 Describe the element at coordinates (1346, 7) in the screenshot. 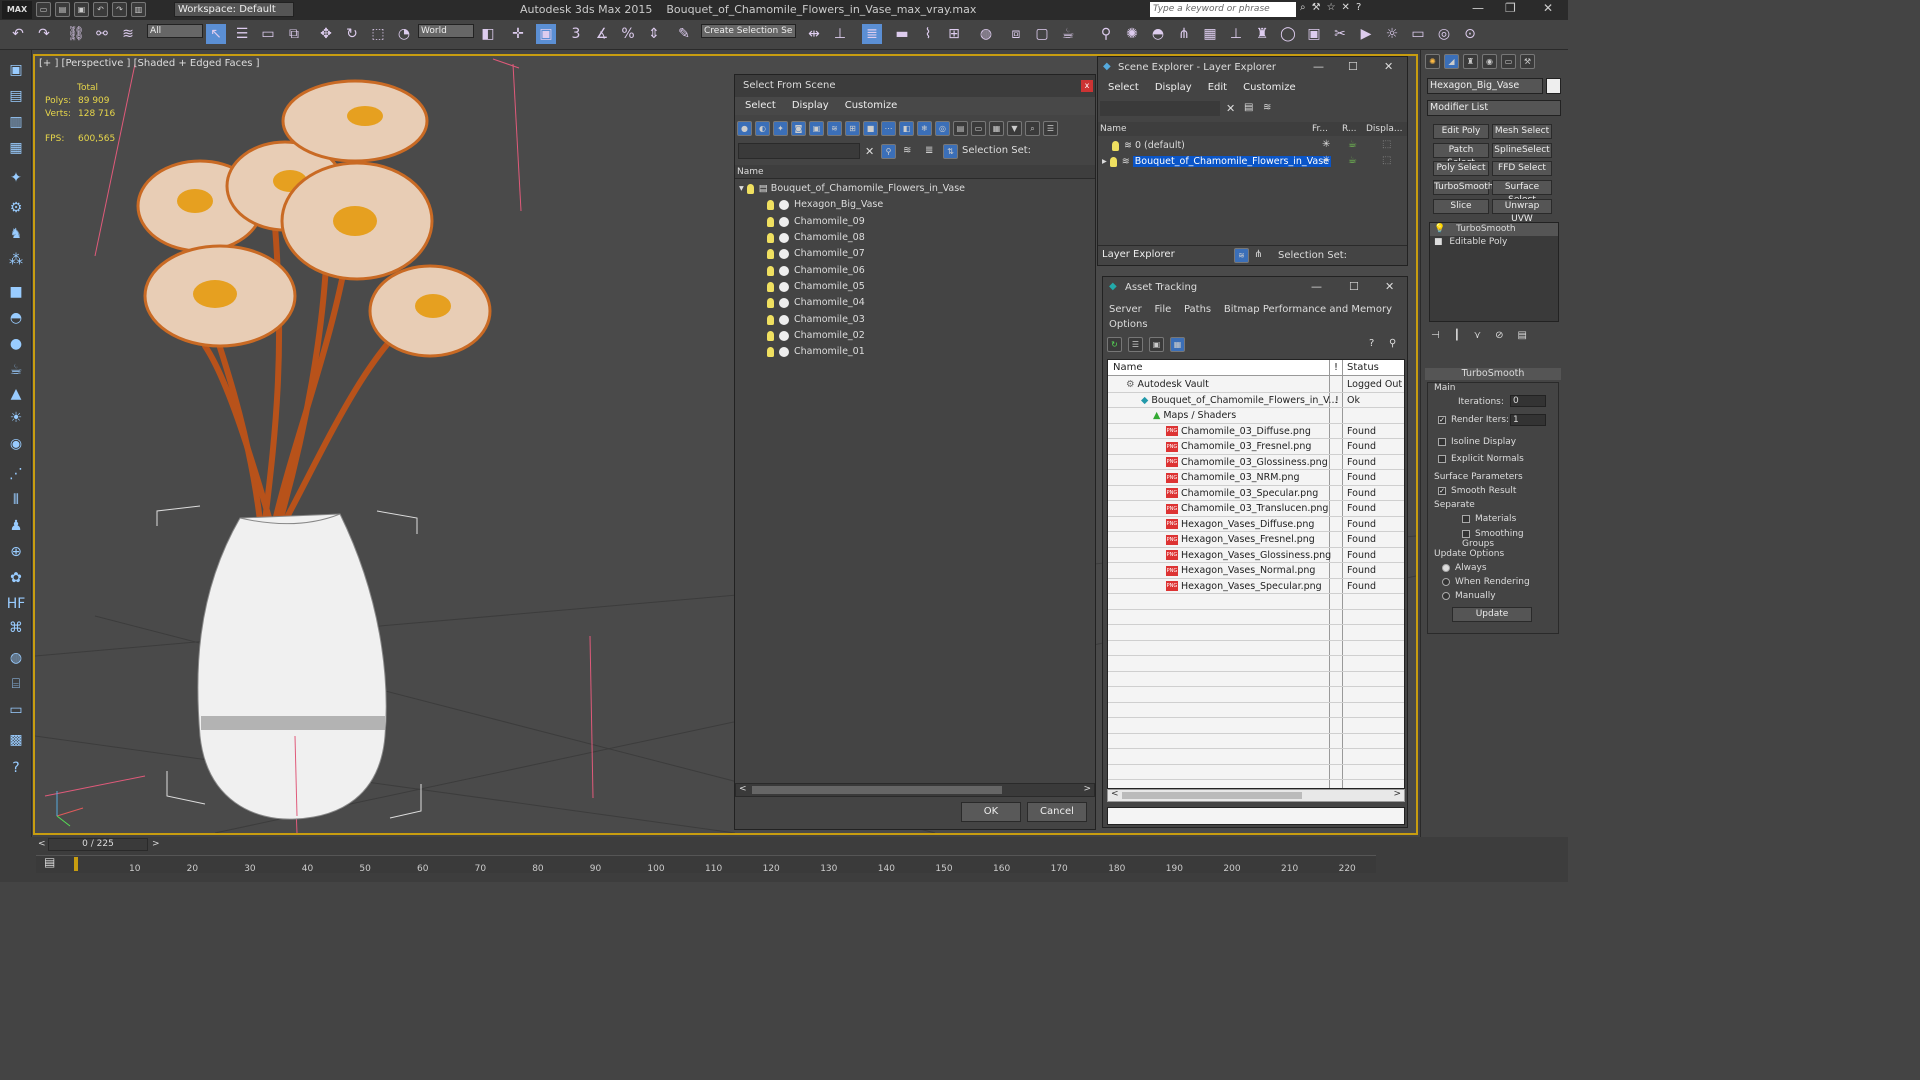

I see `close-x-icon: ✕` at that location.